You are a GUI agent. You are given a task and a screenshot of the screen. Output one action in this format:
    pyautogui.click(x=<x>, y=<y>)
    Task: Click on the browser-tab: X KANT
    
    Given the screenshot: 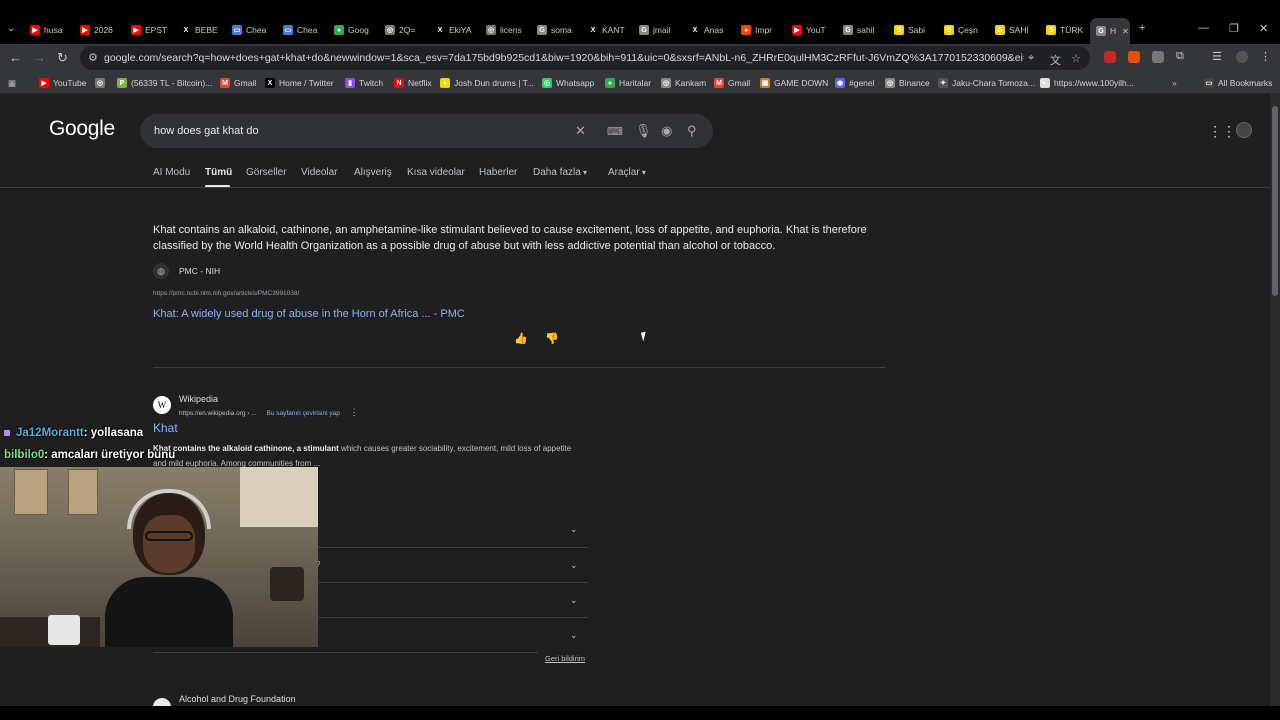 What is the action you would take?
    pyautogui.click(x=611, y=30)
    